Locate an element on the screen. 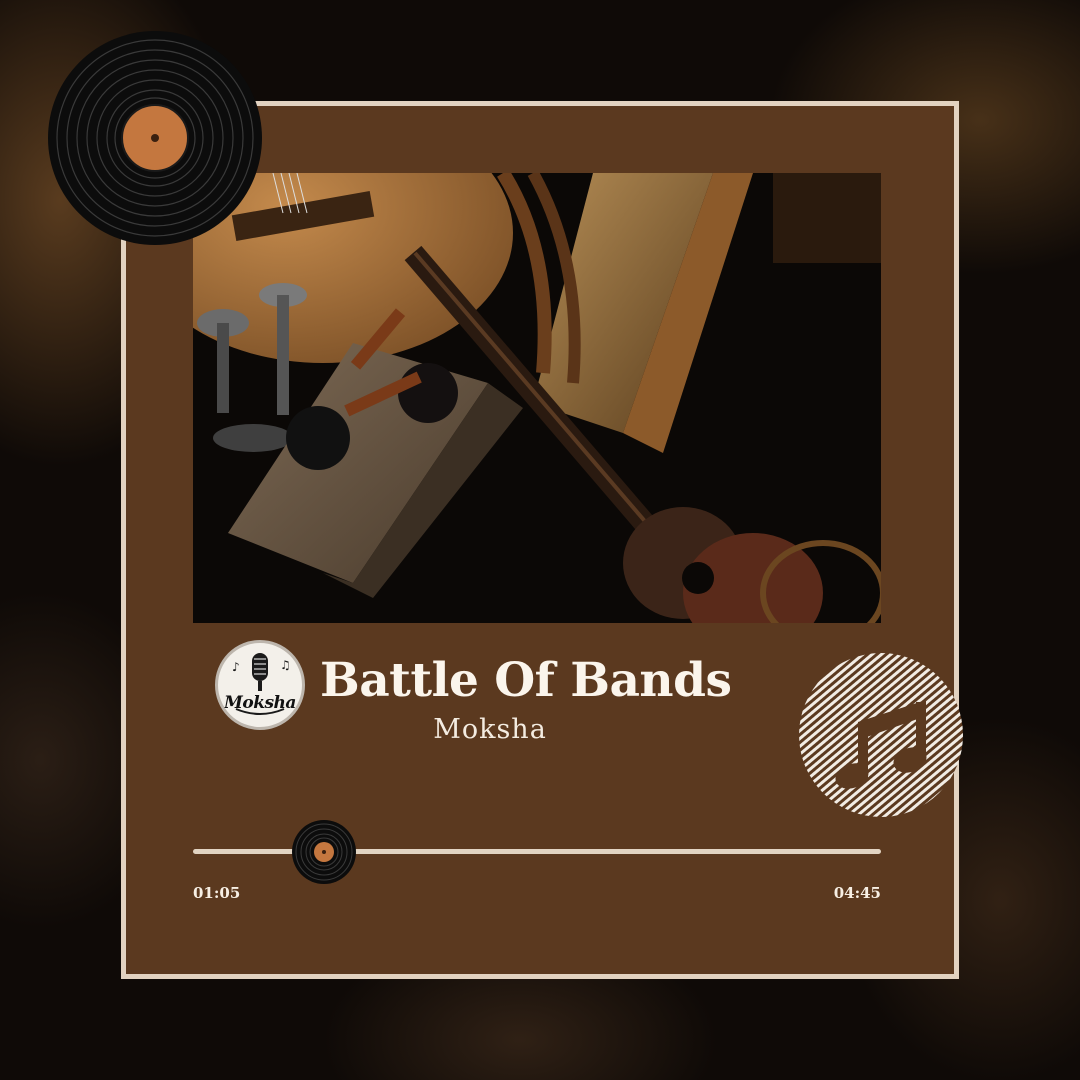  microphone-icon: ♪ ♫ is located at coordinates (261, 684).